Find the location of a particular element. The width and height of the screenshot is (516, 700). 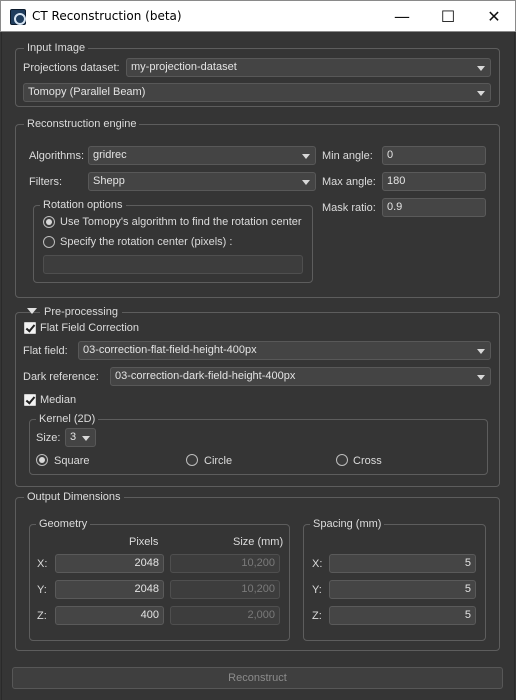

spacing-z-label: Z: is located at coordinates (317, 616).